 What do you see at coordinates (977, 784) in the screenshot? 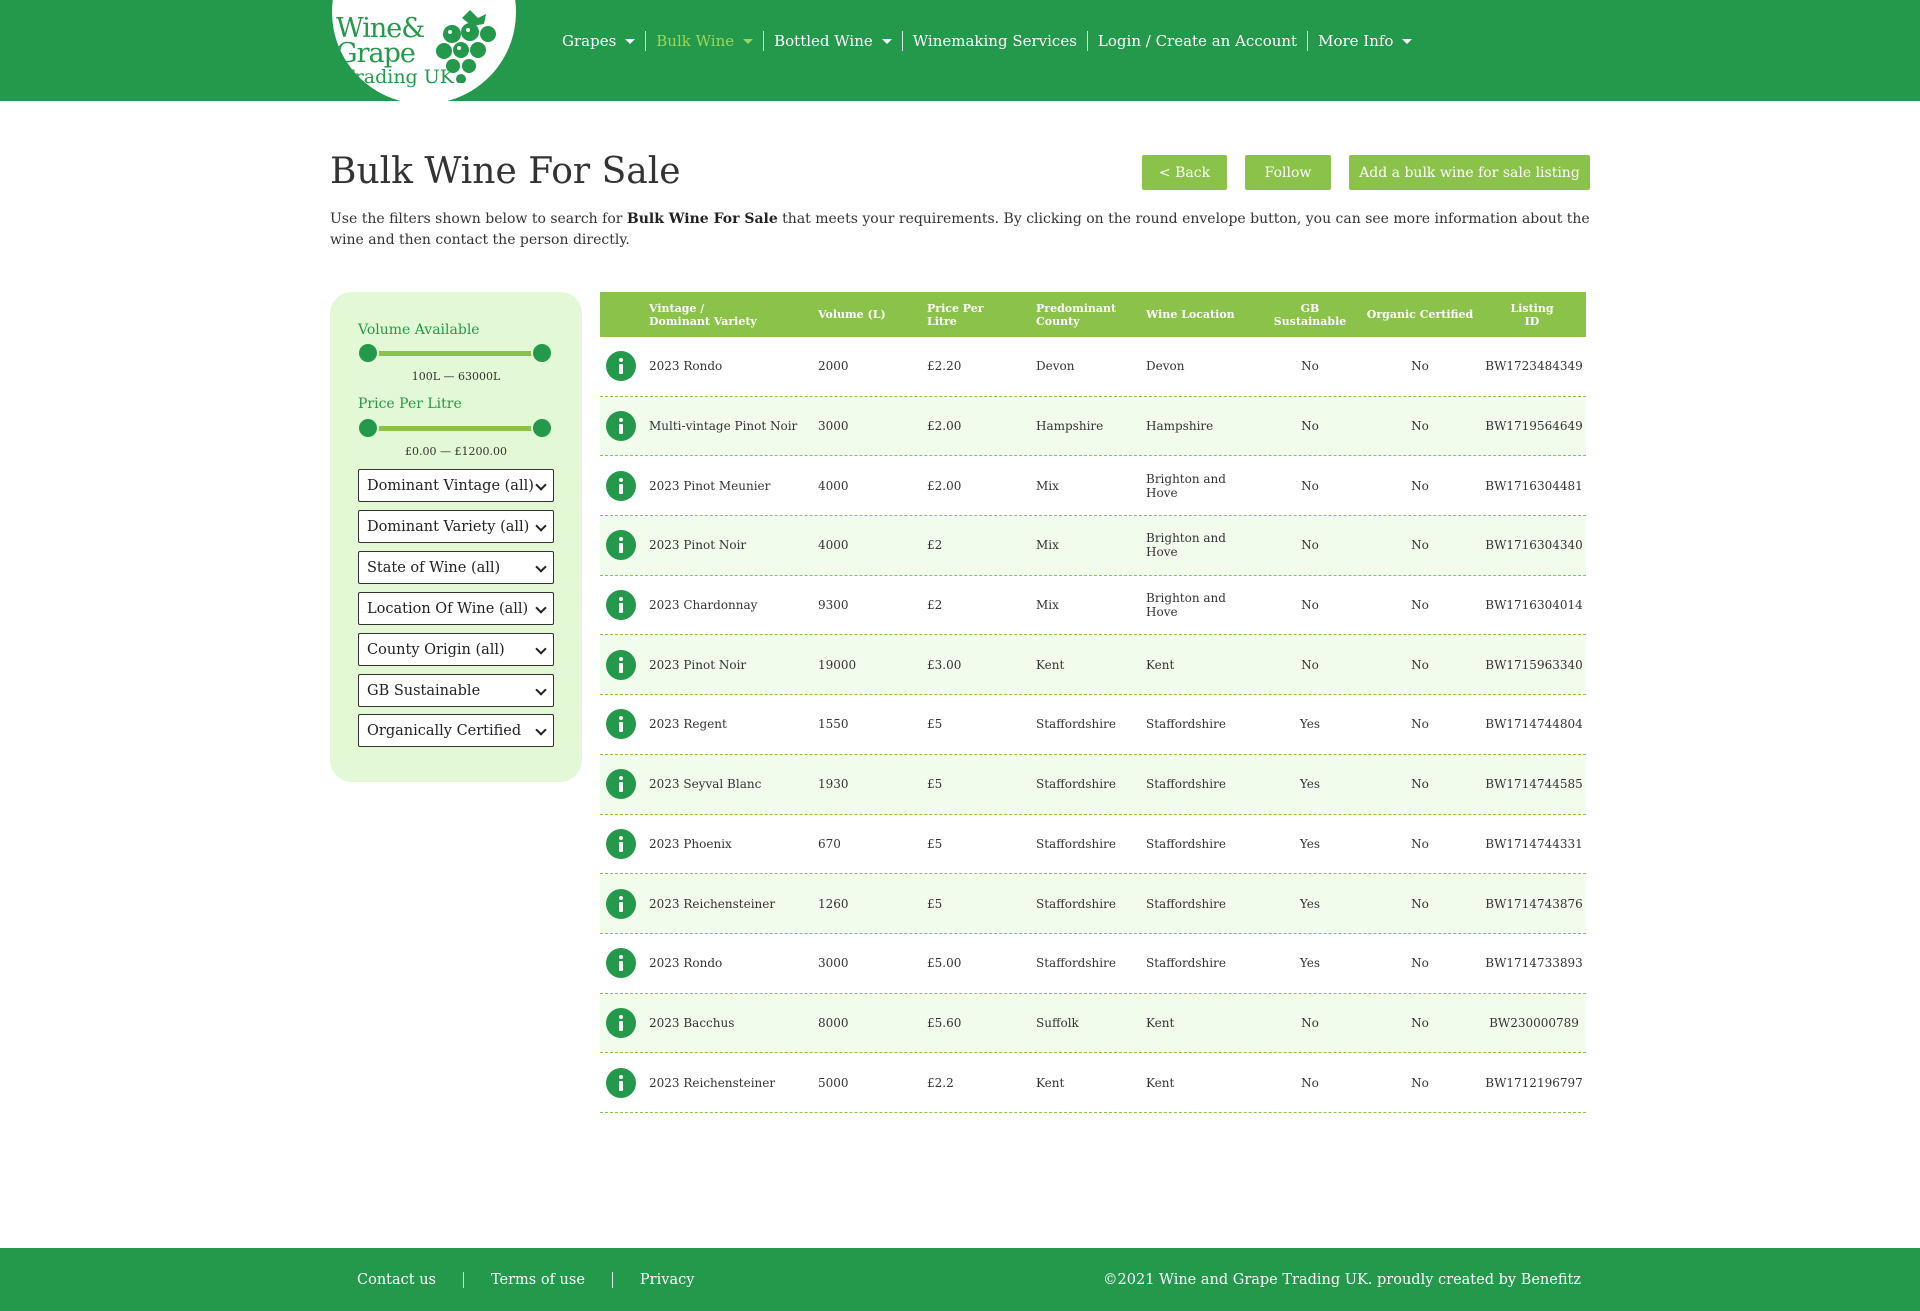
I see `cell-price: £5` at bounding box center [977, 784].